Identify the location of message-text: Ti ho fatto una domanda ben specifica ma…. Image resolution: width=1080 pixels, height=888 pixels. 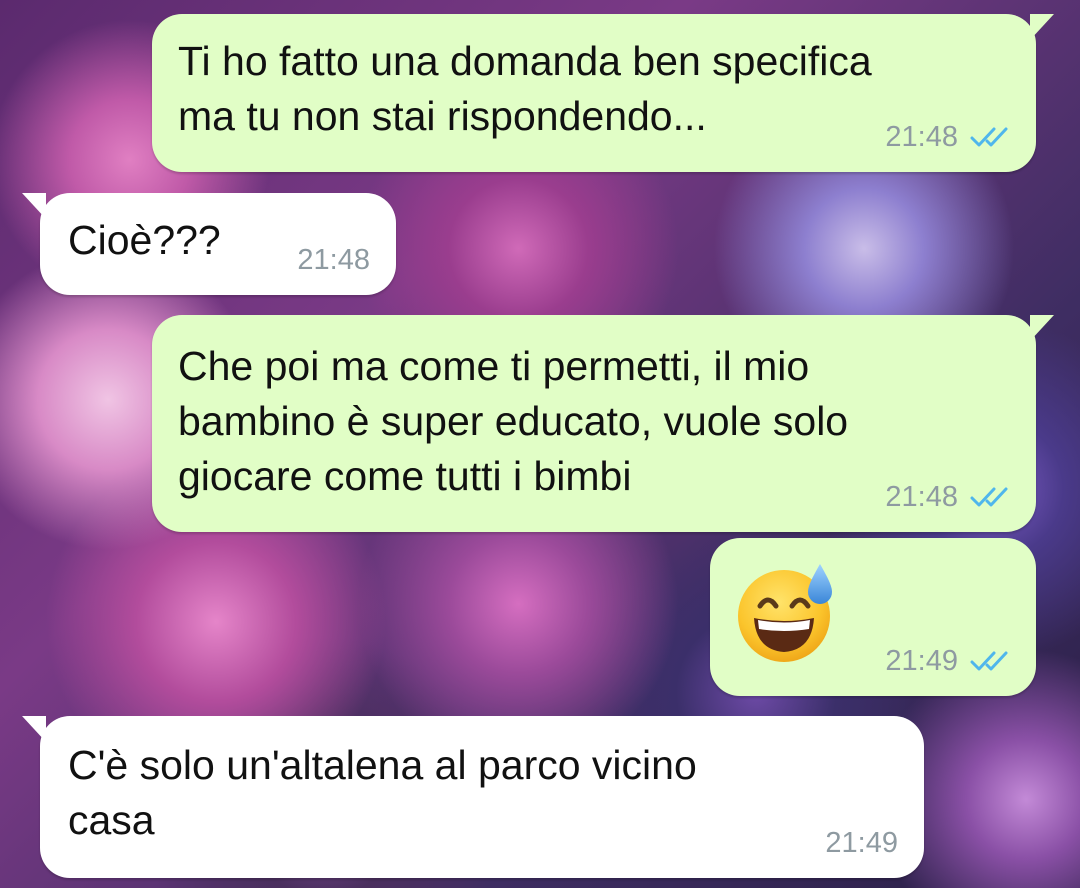
(525, 88).